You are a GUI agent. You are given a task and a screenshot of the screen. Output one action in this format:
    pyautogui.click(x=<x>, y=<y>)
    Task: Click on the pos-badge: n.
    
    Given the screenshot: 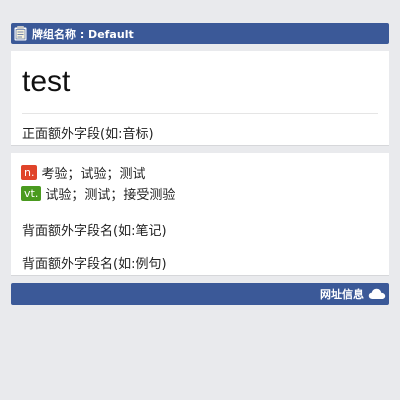 What is the action you would take?
    pyautogui.click(x=29, y=172)
    